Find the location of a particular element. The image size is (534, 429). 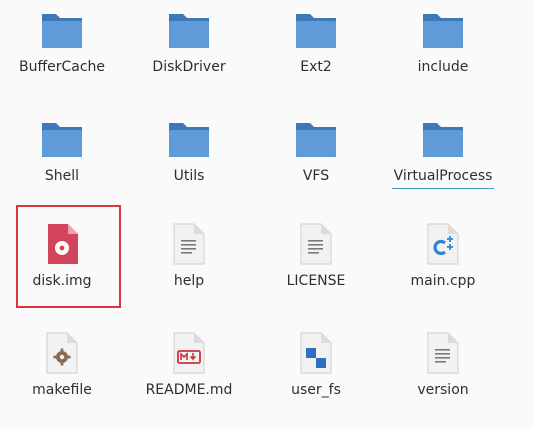

file-user-fs: user_fs is located at coordinates (316, 379).